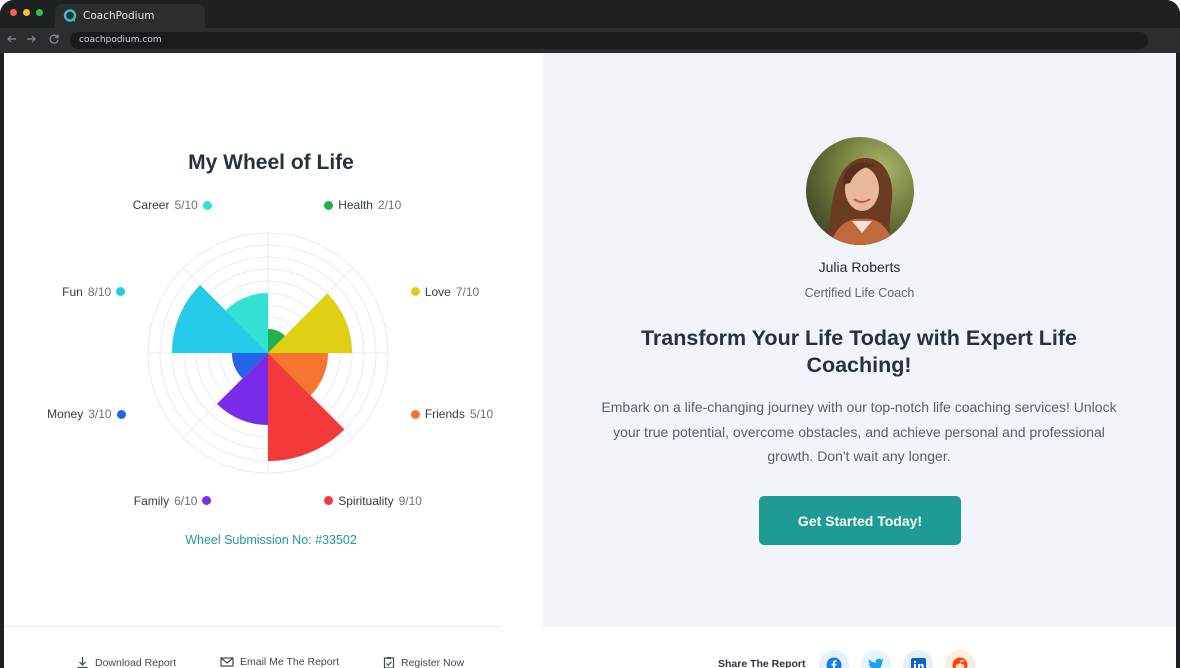 This screenshot has width=1180, height=668. What do you see at coordinates (70, 15) in the screenshot?
I see `coachpodium-logo-icon` at bounding box center [70, 15].